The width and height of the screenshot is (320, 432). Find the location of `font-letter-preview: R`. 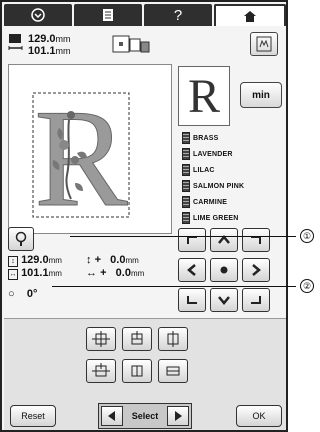

font-letter-preview: R is located at coordinates (204, 96).